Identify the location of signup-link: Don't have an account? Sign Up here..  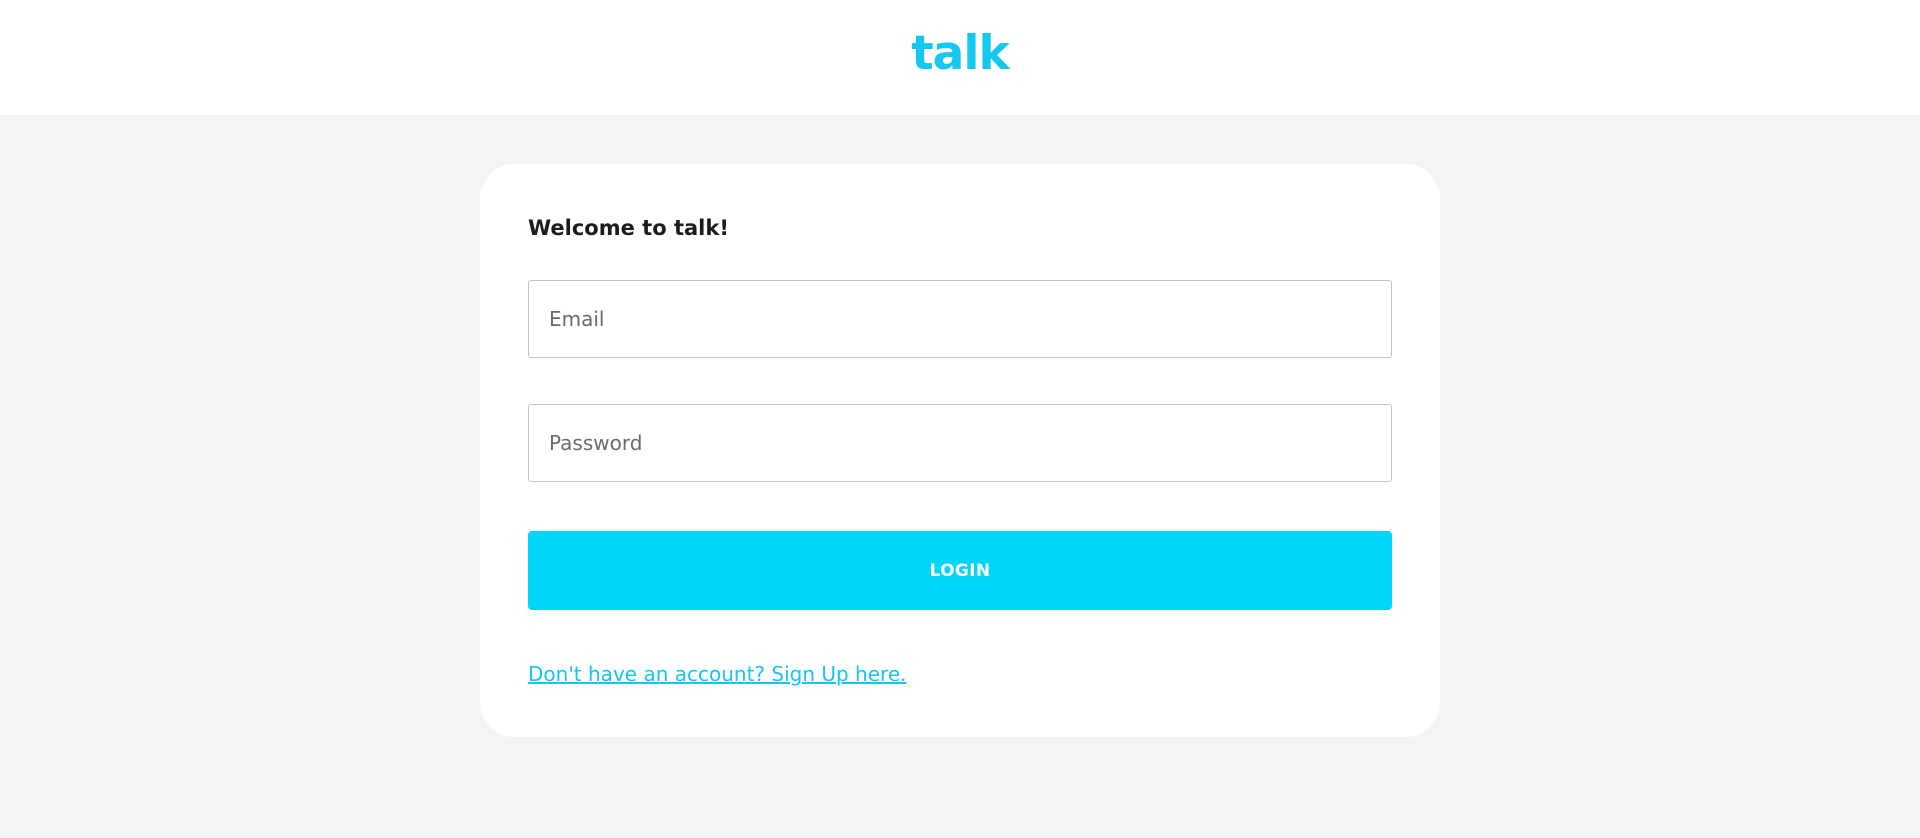
(717, 674).